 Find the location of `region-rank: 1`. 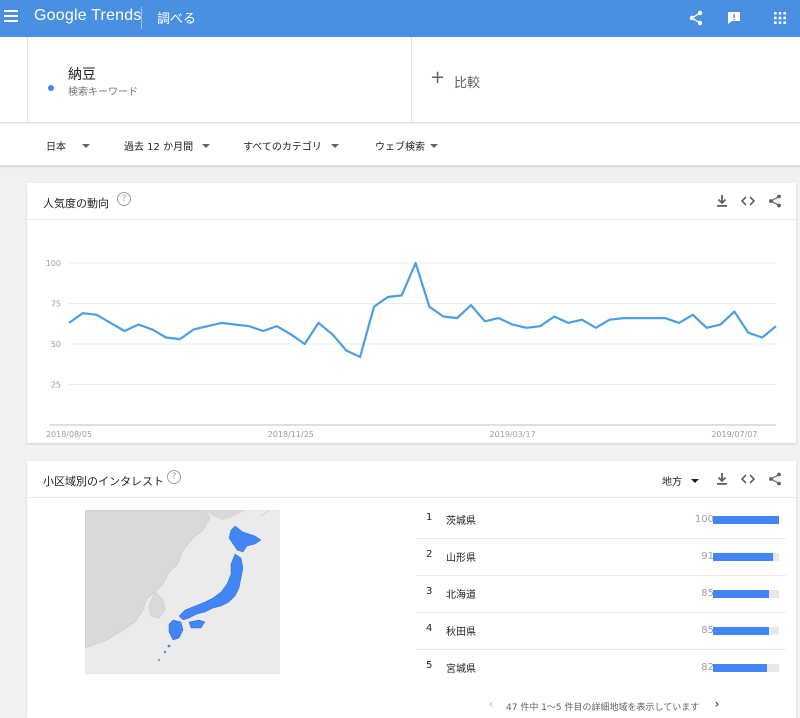

region-rank: 1 is located at coordinates (429, 517).